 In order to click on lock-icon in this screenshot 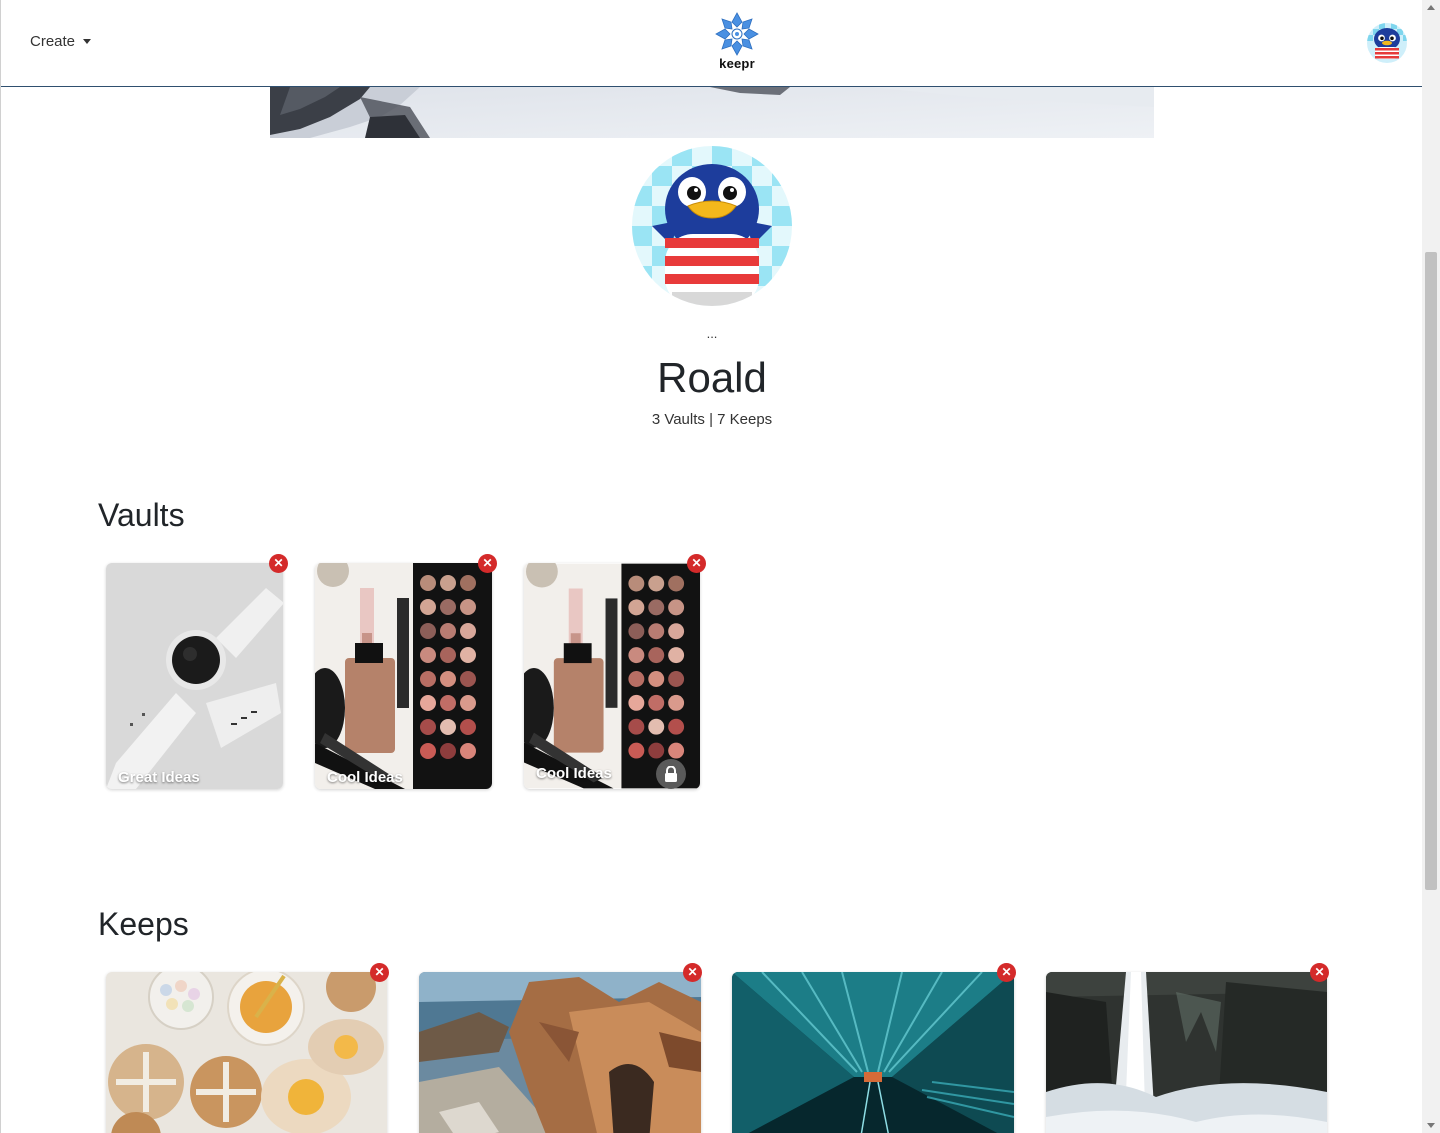, I will do `click(671, 774)`.